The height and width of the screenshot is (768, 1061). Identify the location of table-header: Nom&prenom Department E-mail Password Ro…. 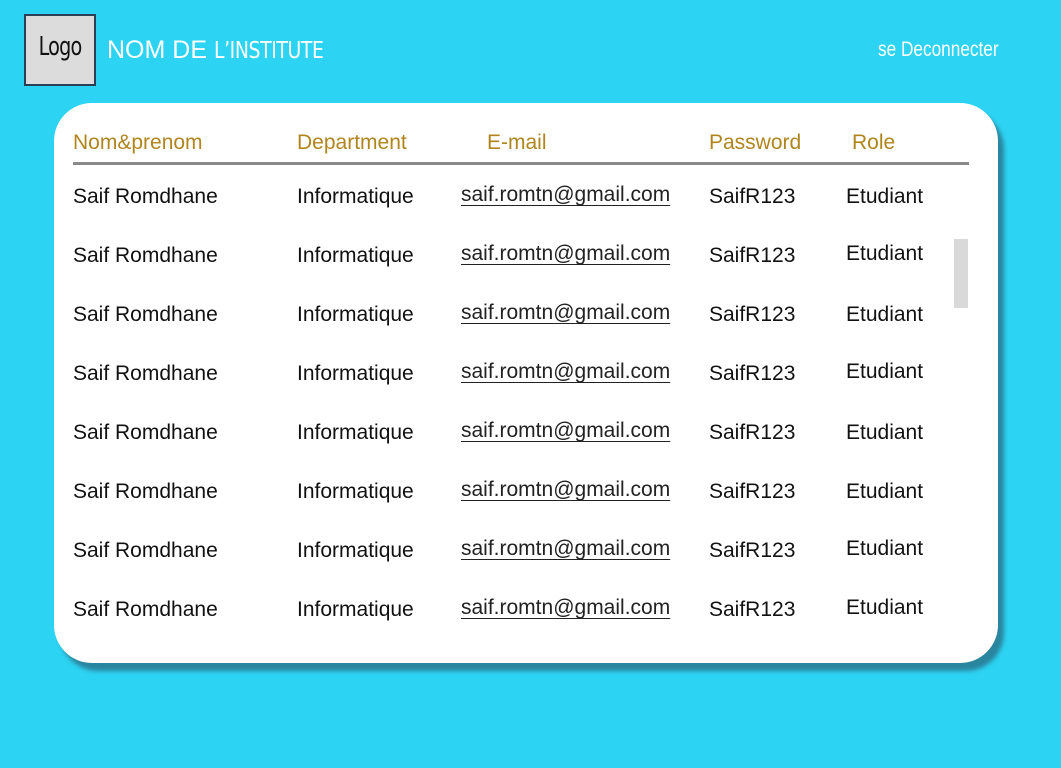
(526, 133).